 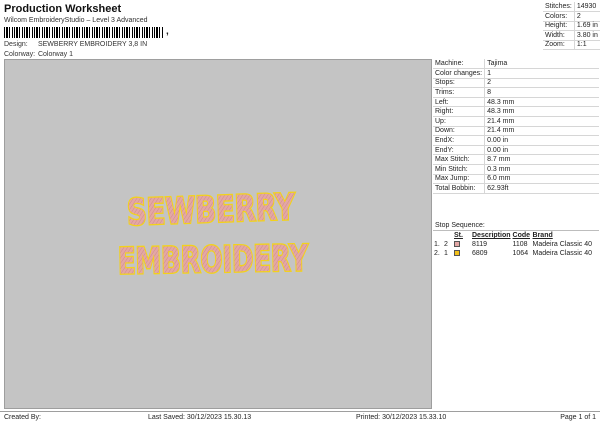 What do you see at coordinates (213, 235) in the screenshot?
I see `embroidery-preview: SEWBERRY EMBROIDERY` at bounding box center [213, 235].